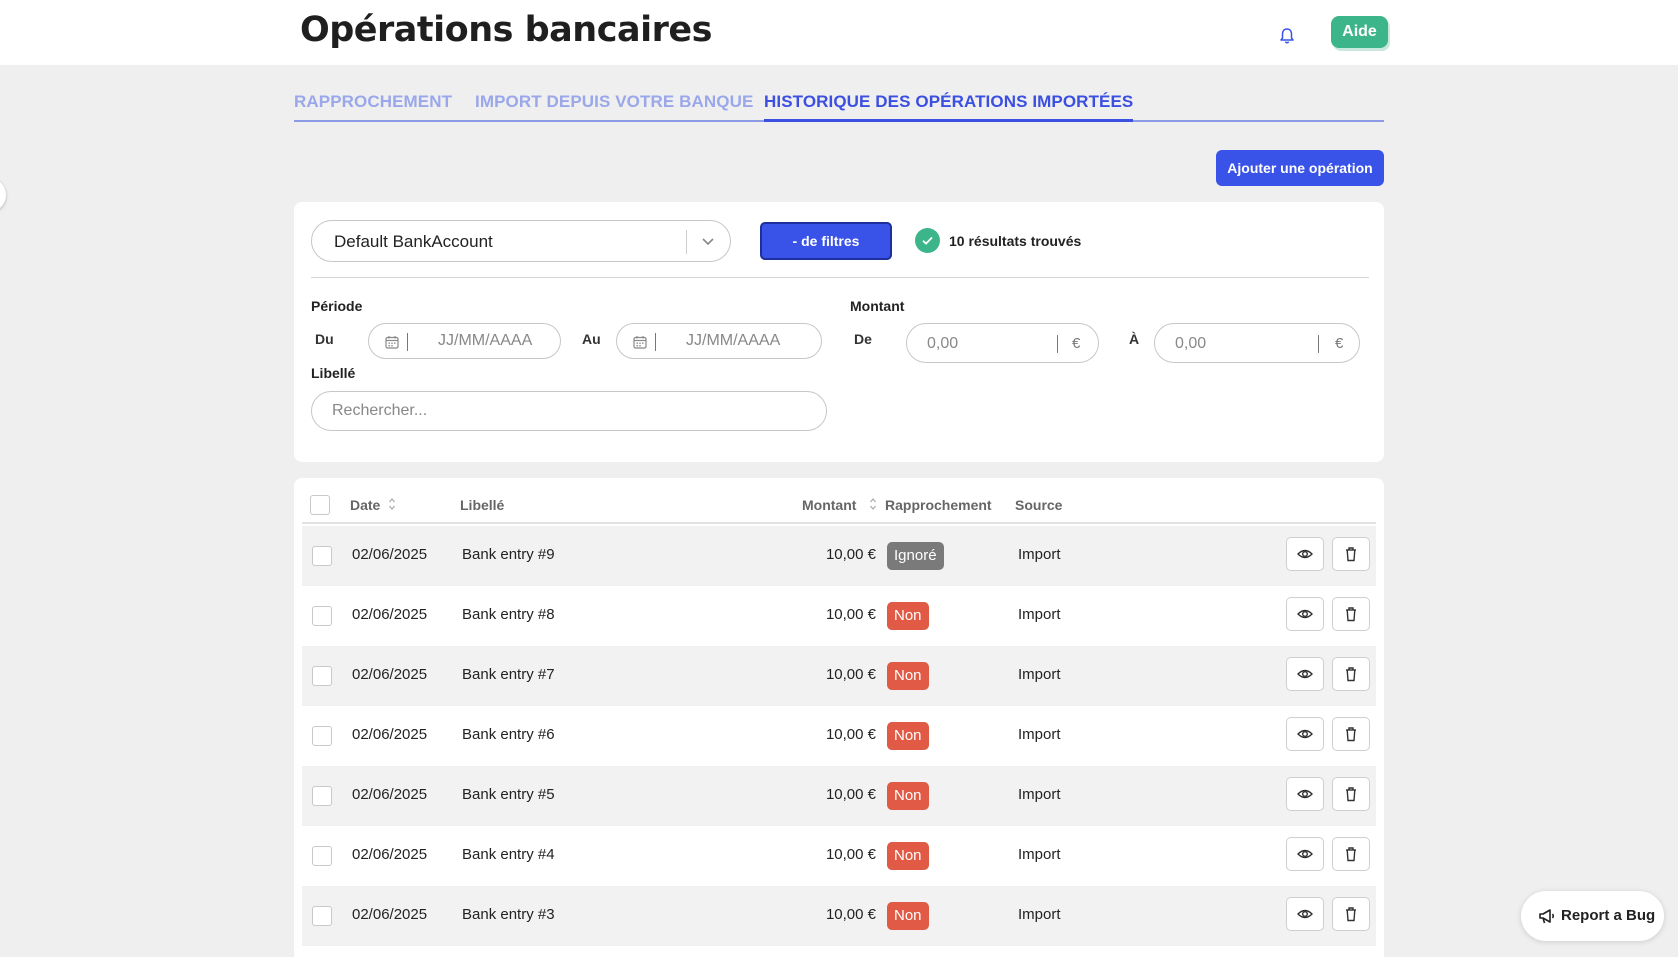 This screenshot has width=1678, height=957. Describe the element at coordinates (320, 505) in the screenshot. I see `select-all-checkbox` at that location.